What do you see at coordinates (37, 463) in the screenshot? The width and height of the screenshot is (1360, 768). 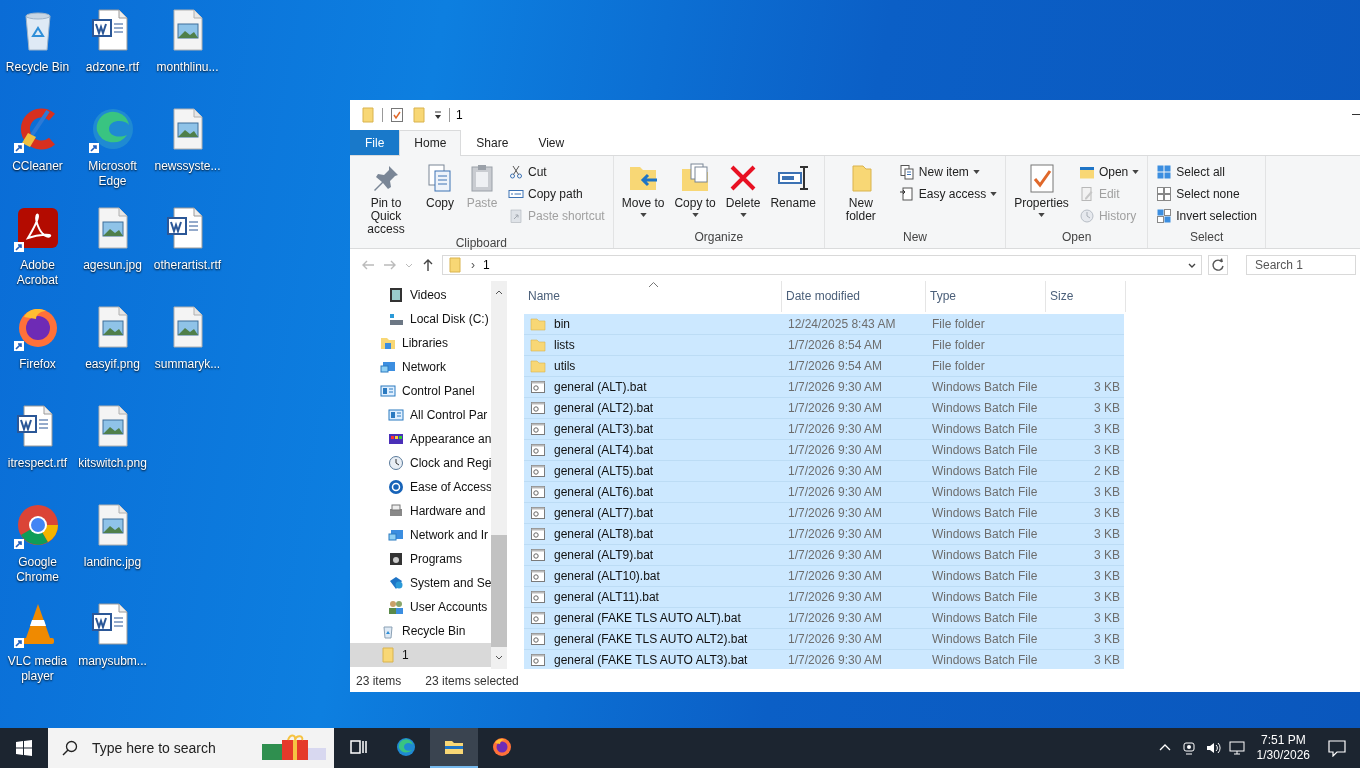 I see `desktop-icon-label: itrespect.rtf` at bounding box center [37, 463].